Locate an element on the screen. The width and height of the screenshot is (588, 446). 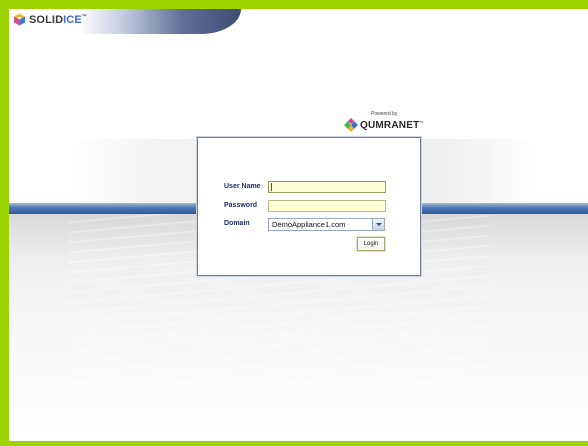
domain-label: Domain is located at coordinates (237, 223).